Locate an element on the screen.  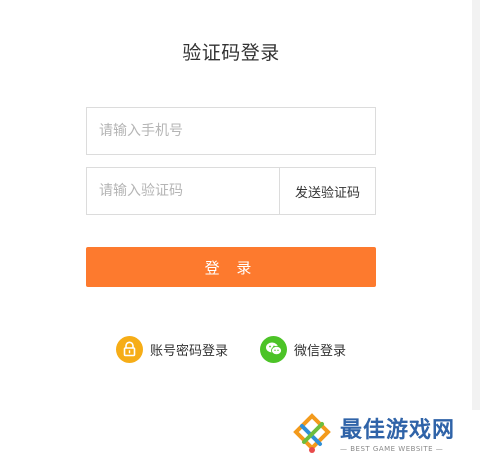
account-login-label: 账号密码登录 is located at coordinates (189, 351).